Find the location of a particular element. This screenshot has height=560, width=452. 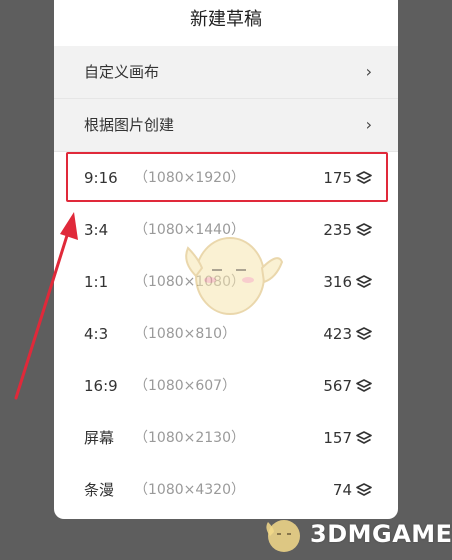

size-option-4-3: 4:3 （1080×810） 423 is located at coordinates (226, 334).